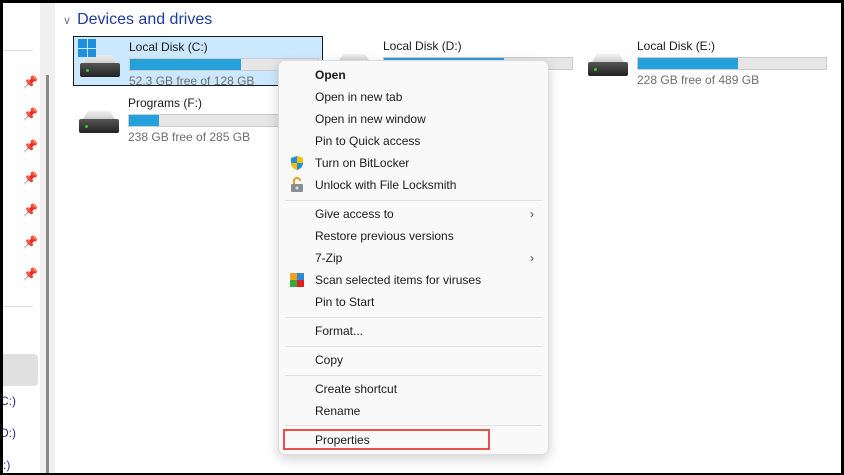 This screenshot has height=475, width=844. I want to click on shield-icon, so click(297, 163).